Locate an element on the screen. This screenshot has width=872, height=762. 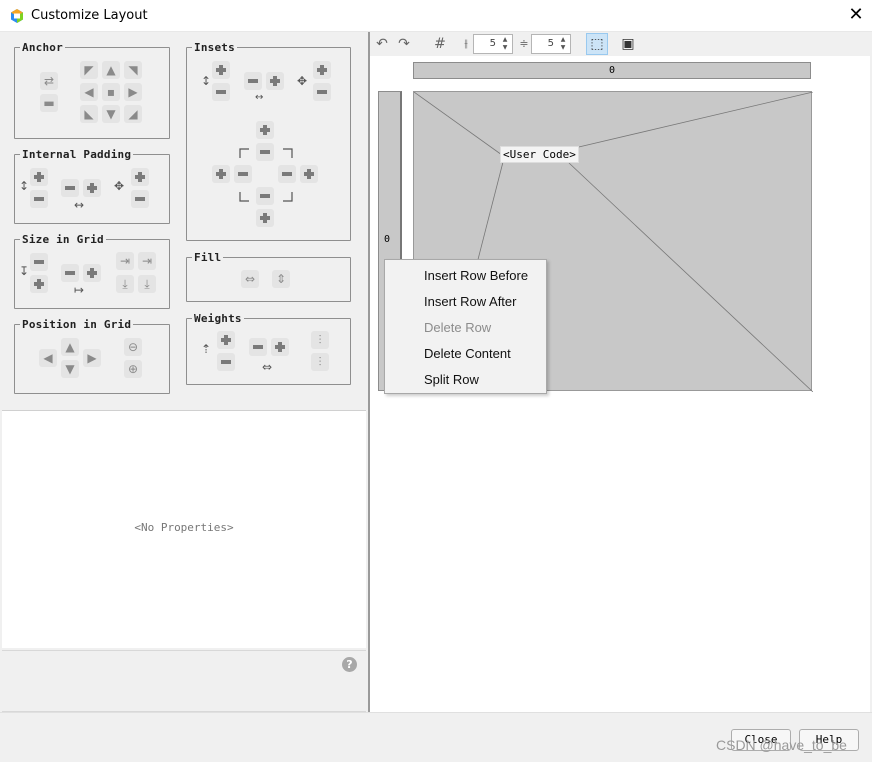
close-window-button: ✕ is located at coordinates (856, 15).